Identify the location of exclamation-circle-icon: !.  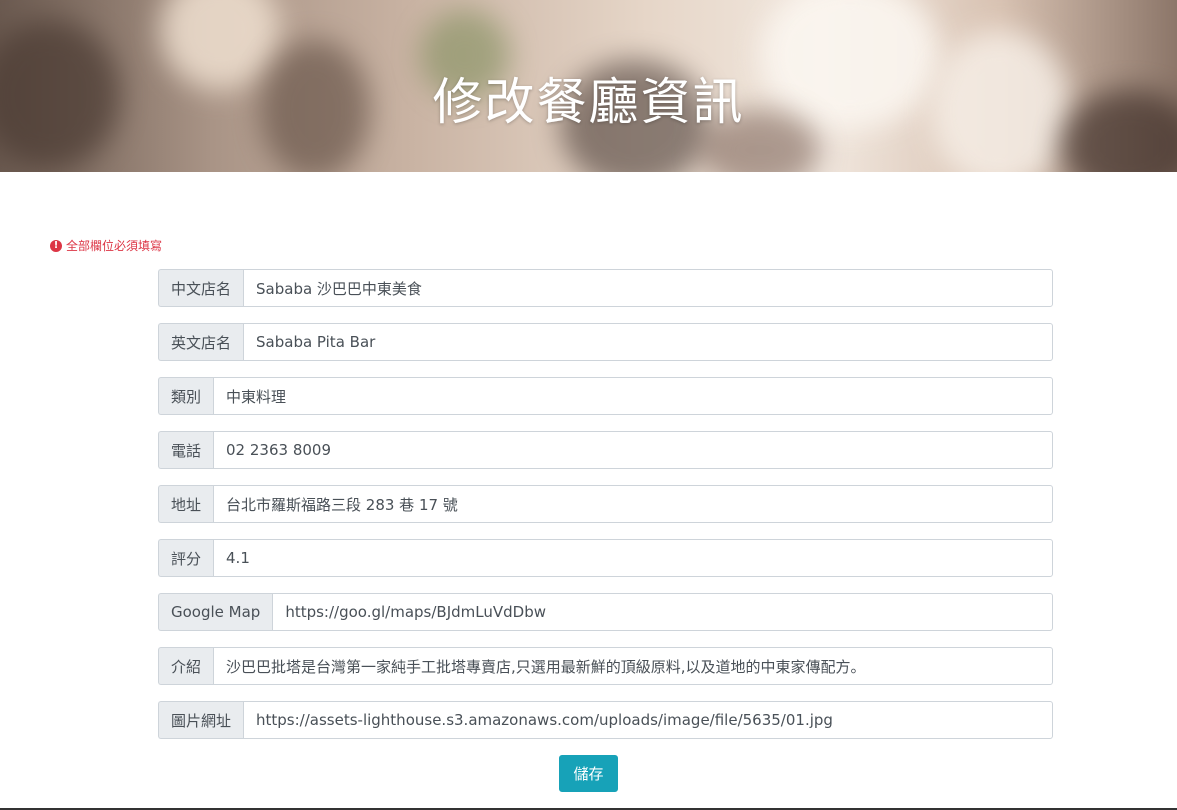
(56, 246).